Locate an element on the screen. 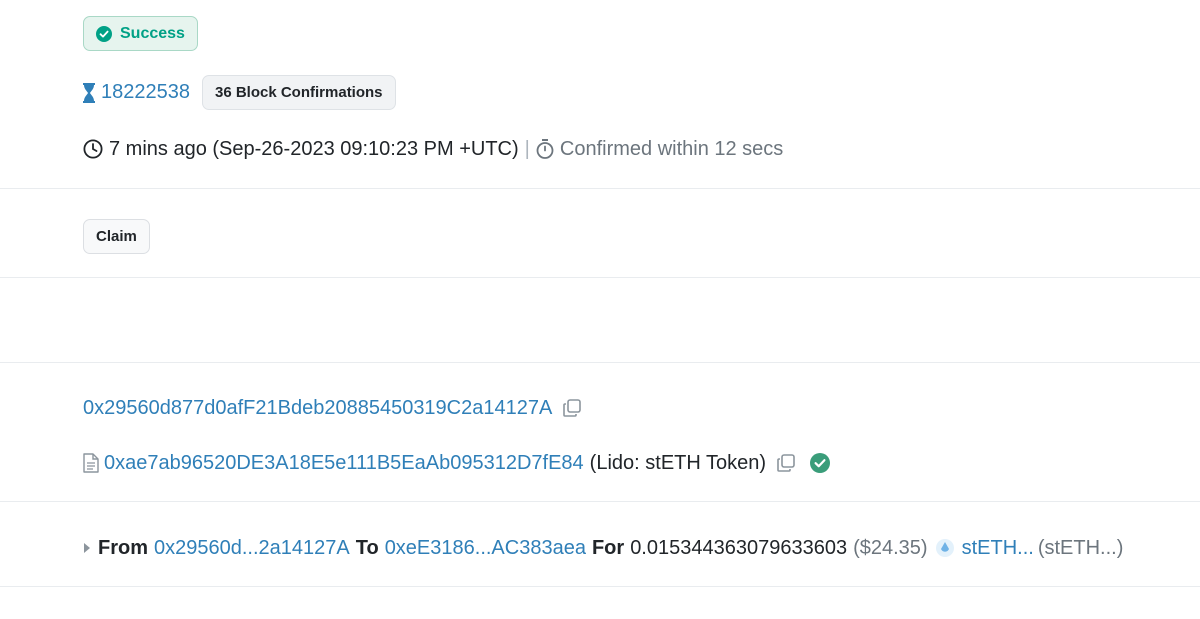 This screenshot has height=619, width=1200. verified-check-icon is located at coordinates (820, 463).